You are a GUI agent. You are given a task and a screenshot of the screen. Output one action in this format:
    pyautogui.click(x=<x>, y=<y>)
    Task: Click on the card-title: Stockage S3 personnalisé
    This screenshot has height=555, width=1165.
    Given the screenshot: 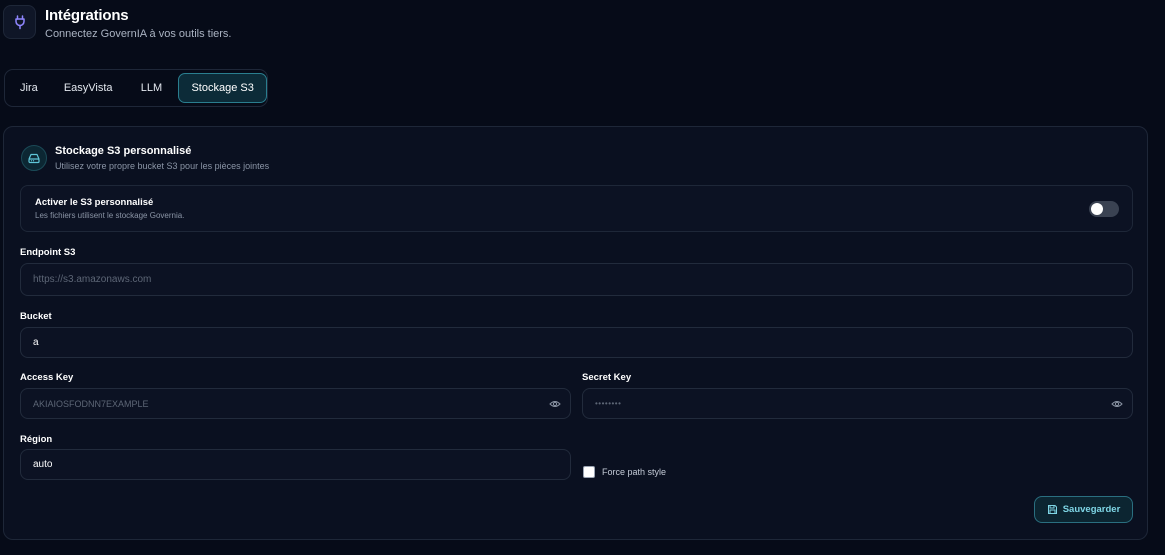 What is the action you would take?
    pyautogui.click(x=123, y=151)
    